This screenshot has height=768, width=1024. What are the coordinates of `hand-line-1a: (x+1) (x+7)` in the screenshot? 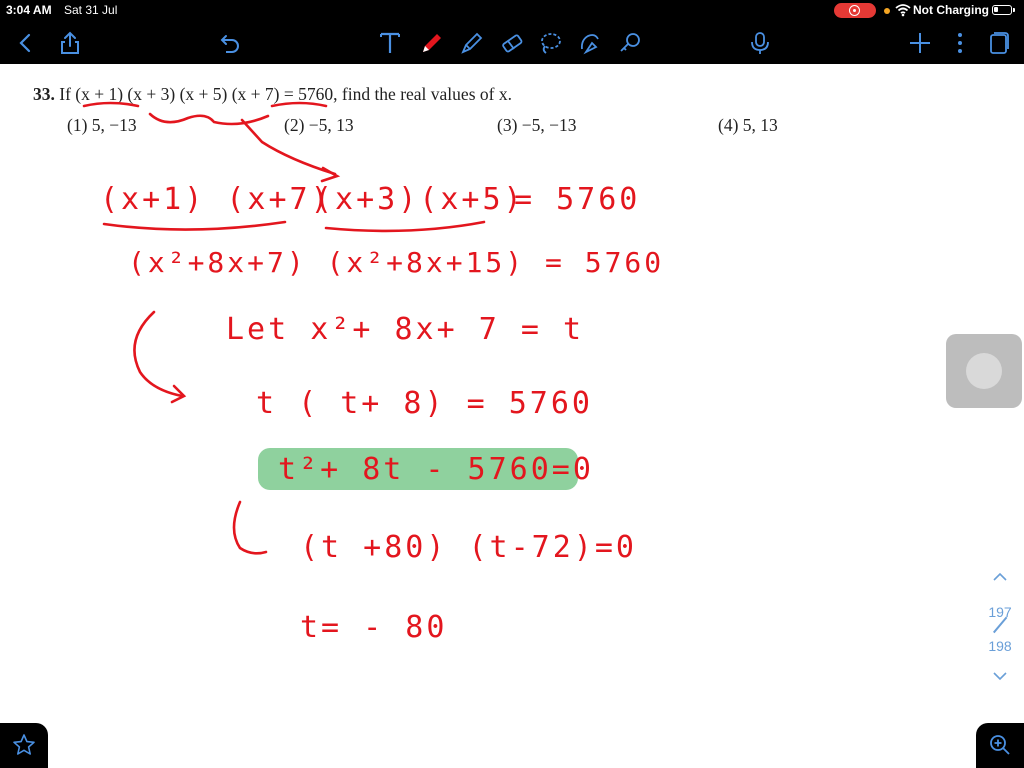 It's located at (216, 199).